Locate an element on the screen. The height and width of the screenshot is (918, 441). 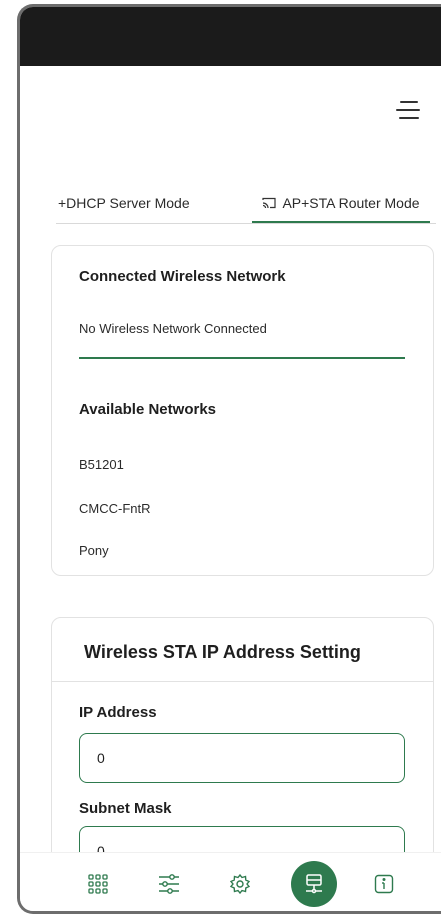
sliders-icon is located at coordinates (169, 884).